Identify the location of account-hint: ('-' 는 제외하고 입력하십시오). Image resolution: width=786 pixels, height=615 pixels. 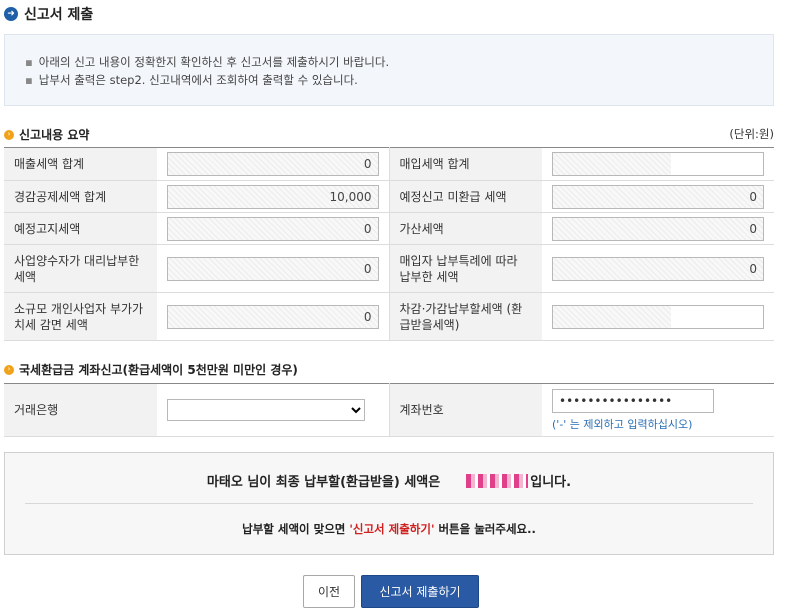
(622, 424).